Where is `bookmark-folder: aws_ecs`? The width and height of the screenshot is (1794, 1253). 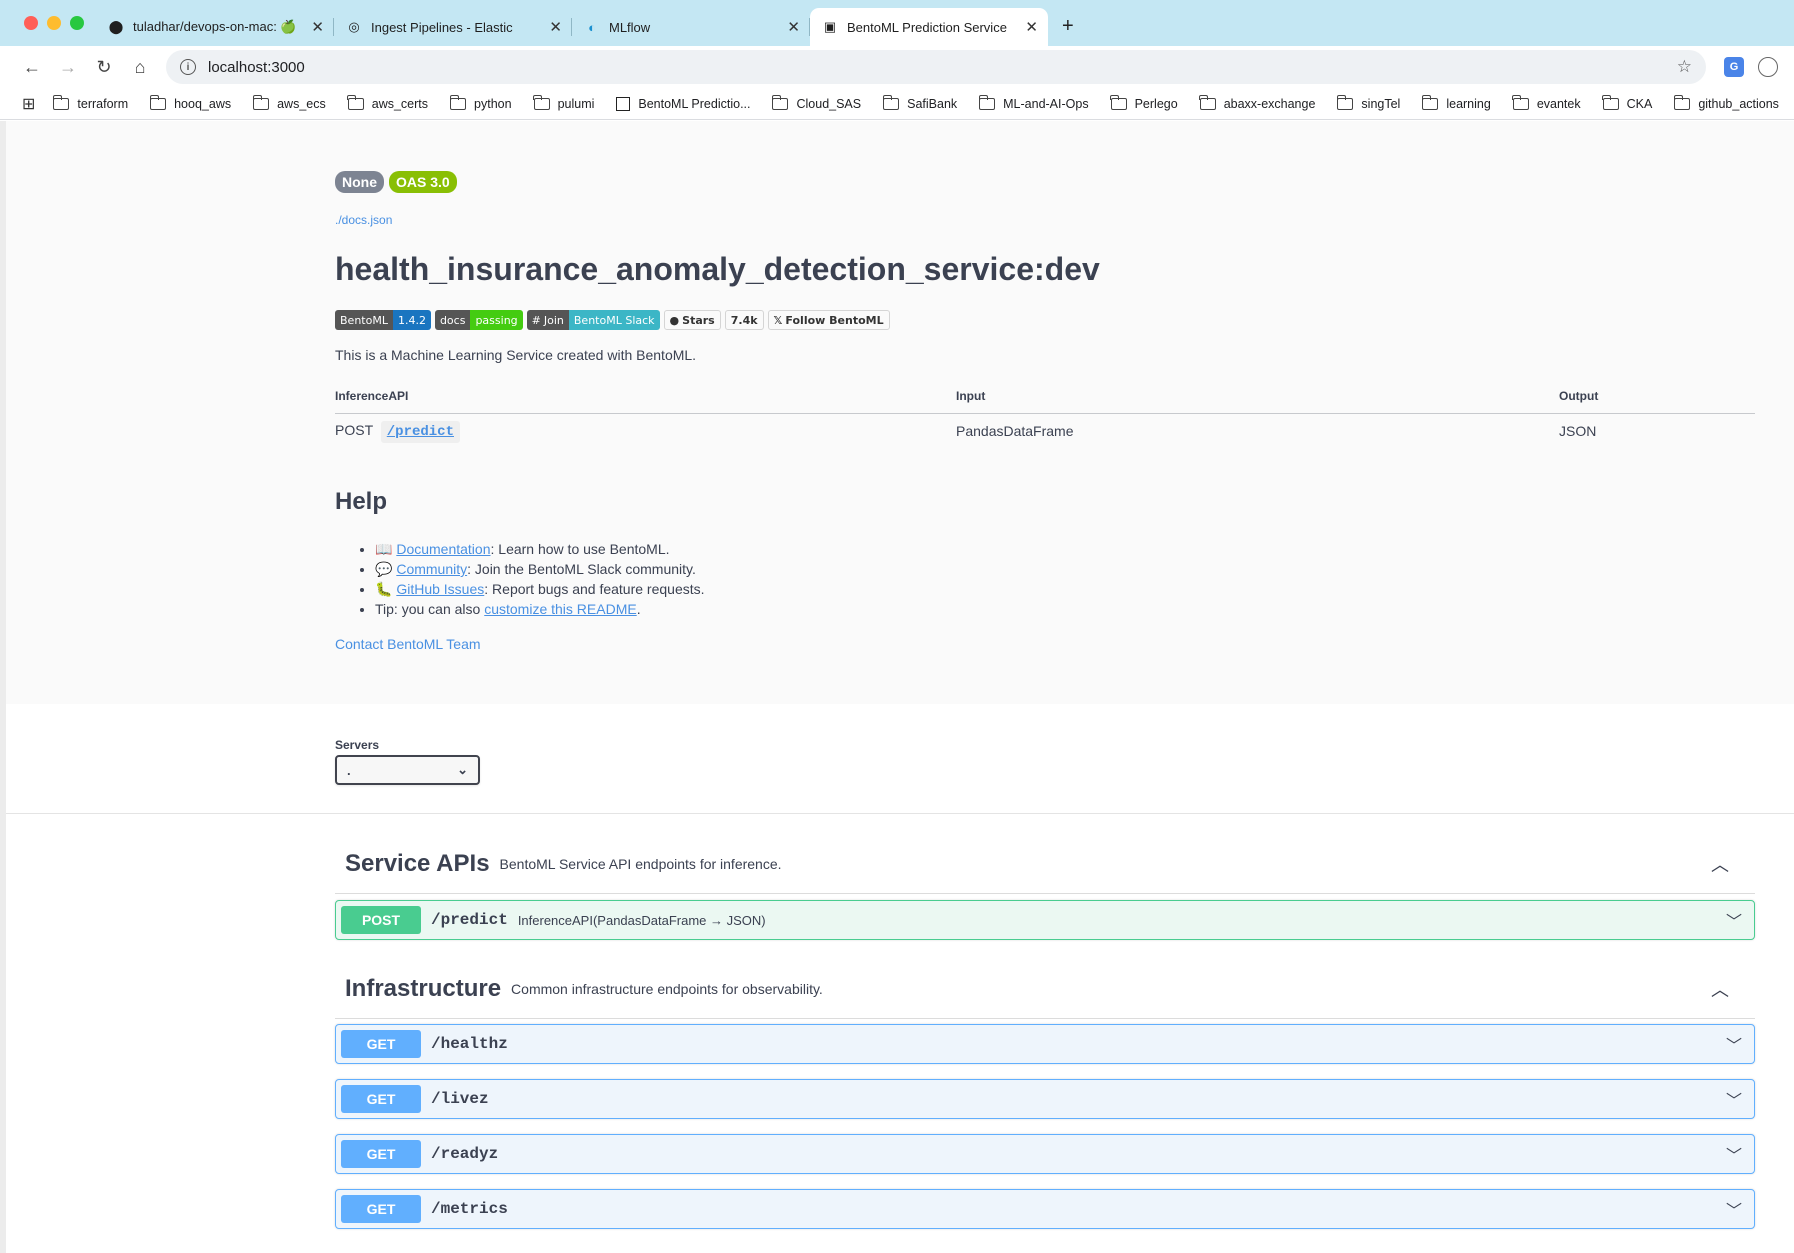 bookmark-folder: aws_ecs is located at coordinates (289, 102).